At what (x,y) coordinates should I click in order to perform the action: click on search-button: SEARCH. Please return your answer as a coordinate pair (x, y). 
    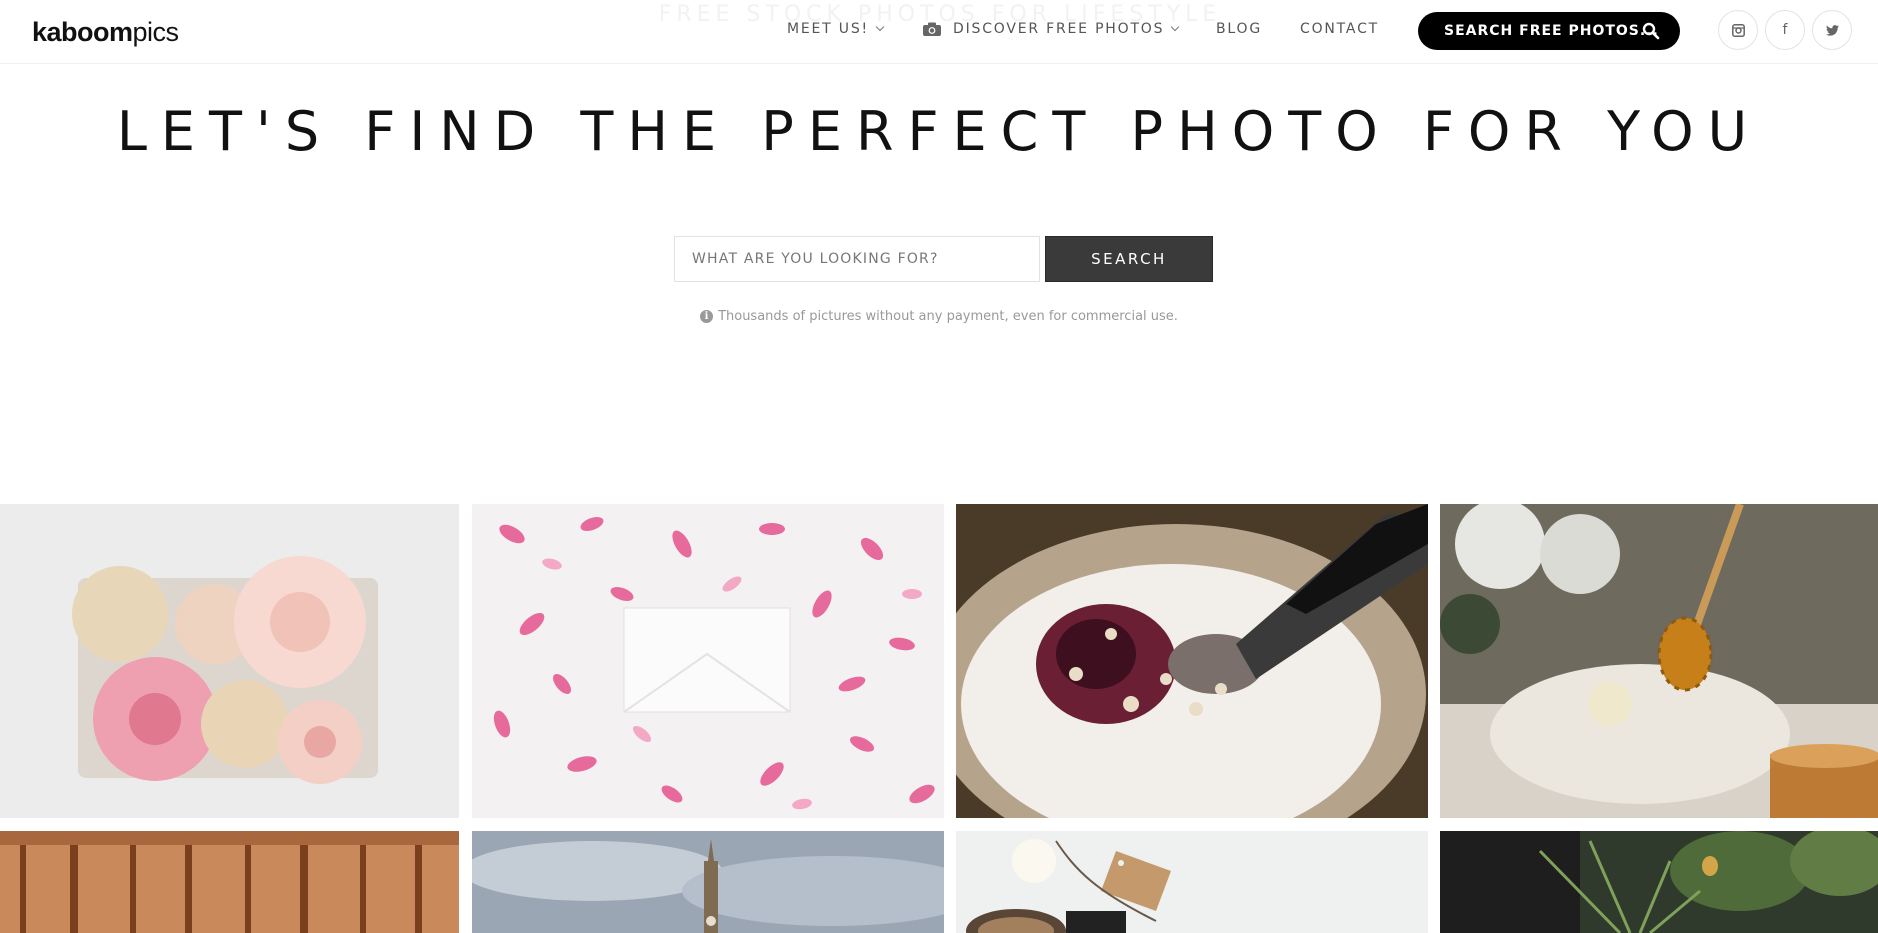
    Looking at the image, I should click on (1129, 259).